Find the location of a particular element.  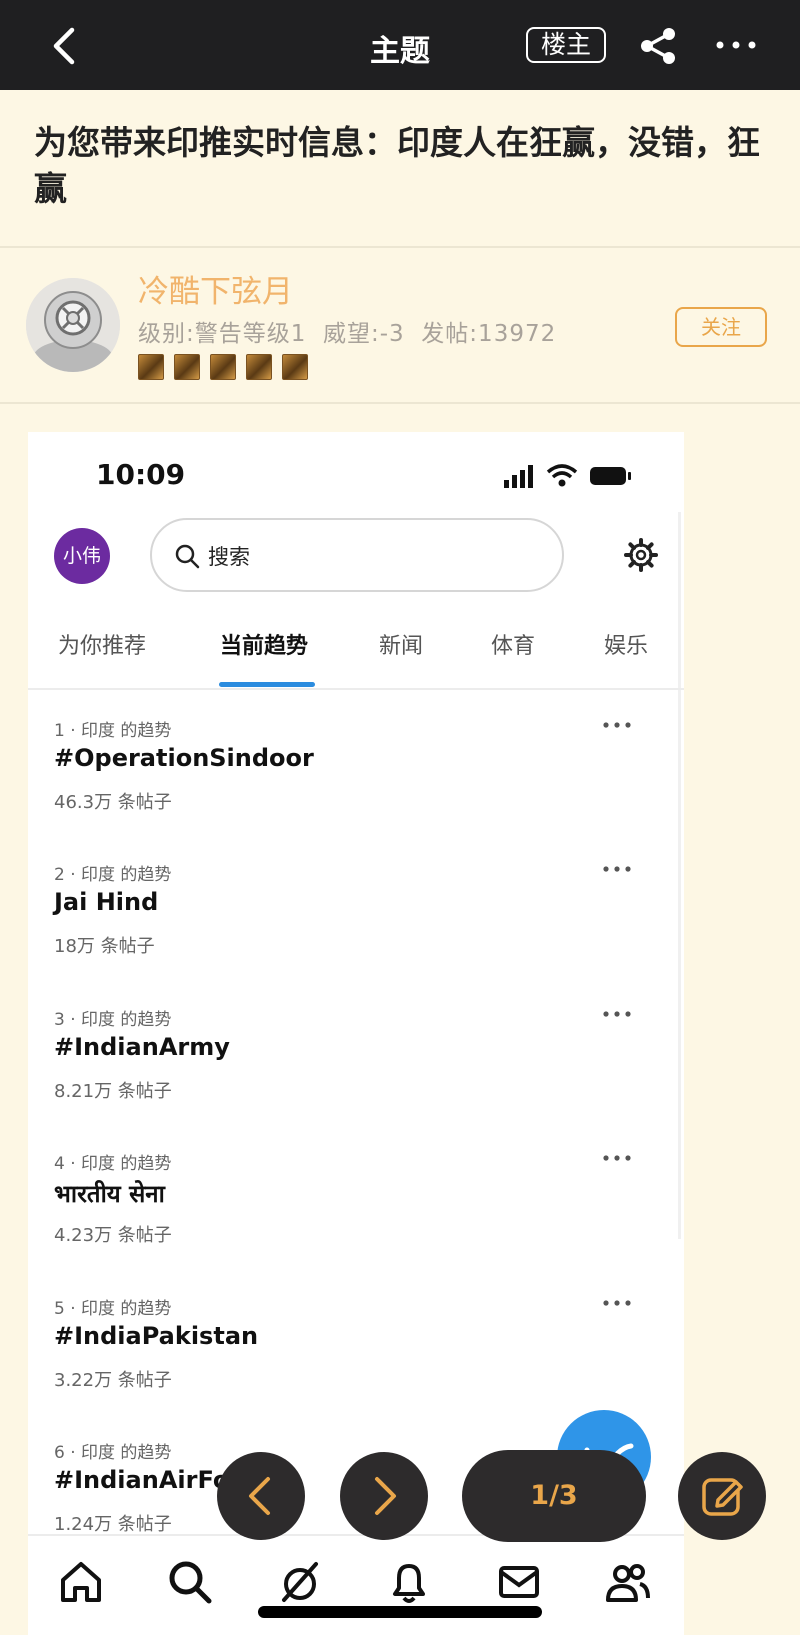

chevron-left-icon is located at coordinates (259, 1496).